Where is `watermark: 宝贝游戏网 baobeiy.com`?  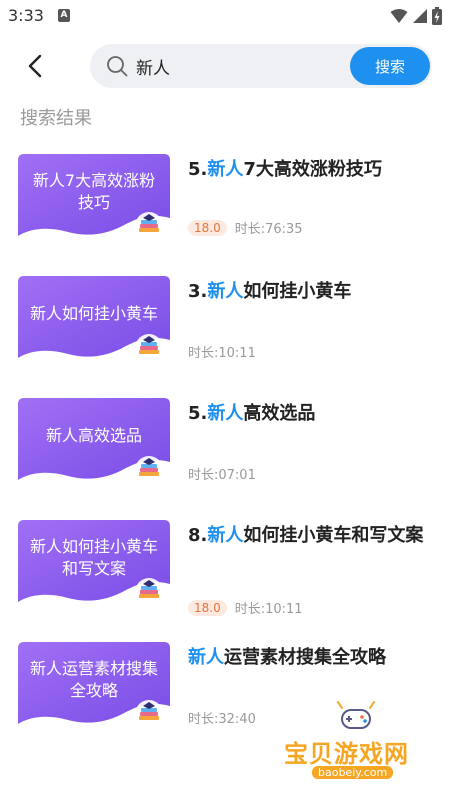
watermark: 宝贝游戏网 baobeiy.com is located at coordinates (355, 739).